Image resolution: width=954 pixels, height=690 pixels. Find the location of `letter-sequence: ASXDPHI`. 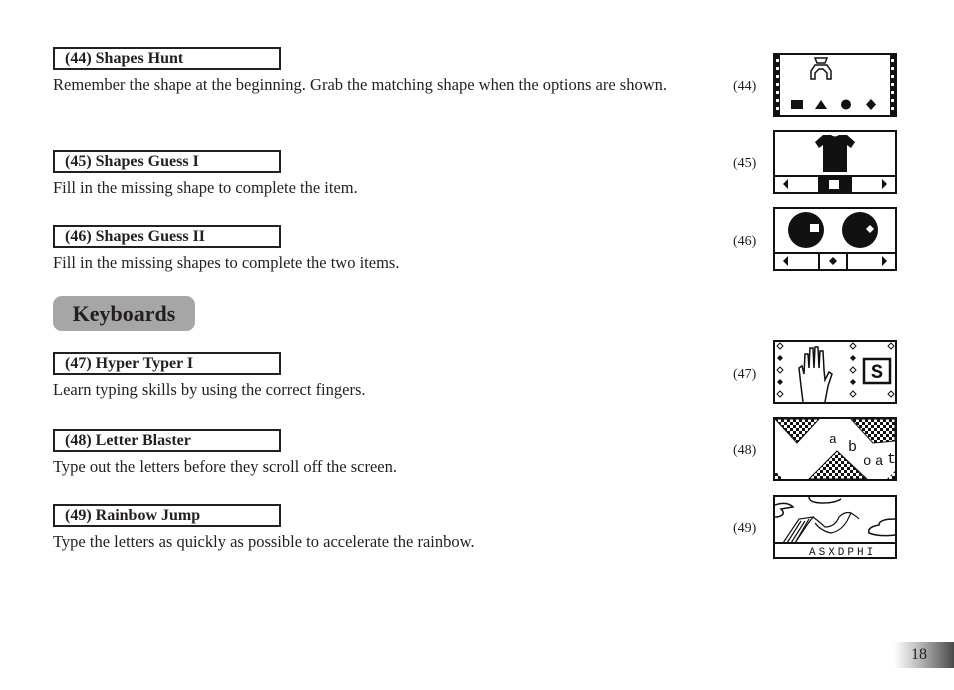

letter-sequence: ASXDPHI is located at coordinates (842, 552).